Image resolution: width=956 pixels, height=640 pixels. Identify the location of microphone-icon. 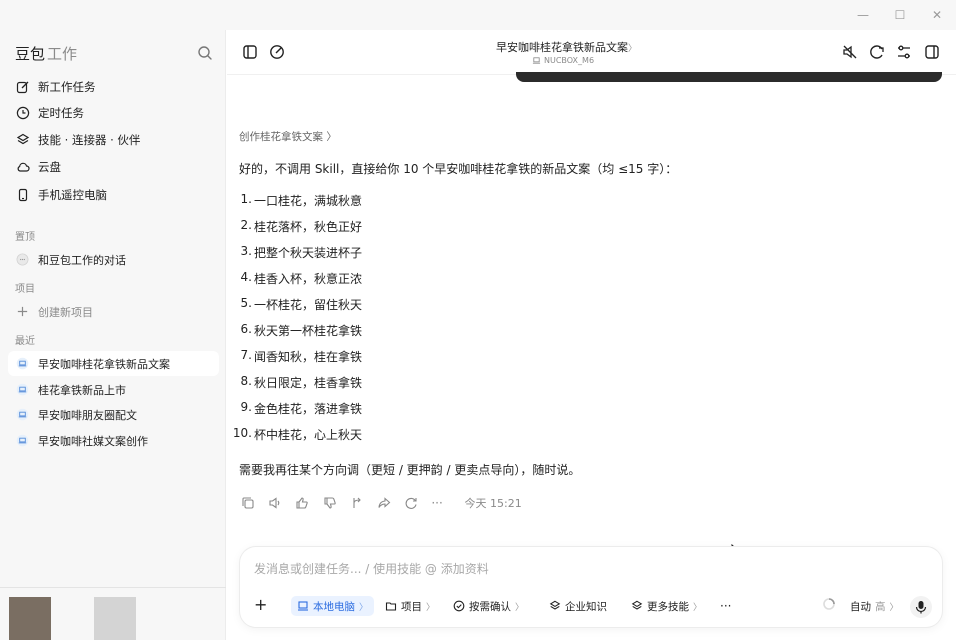
(921, 607).